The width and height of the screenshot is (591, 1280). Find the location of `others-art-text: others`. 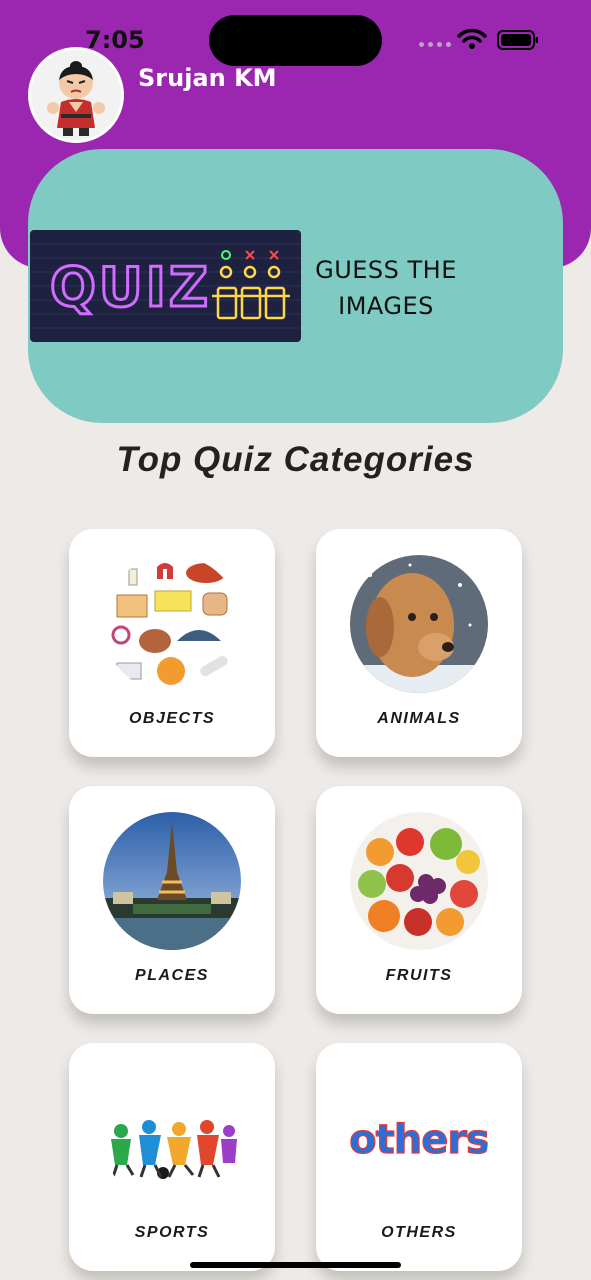

others-art-text: others is located at coordinates (419, 1140).